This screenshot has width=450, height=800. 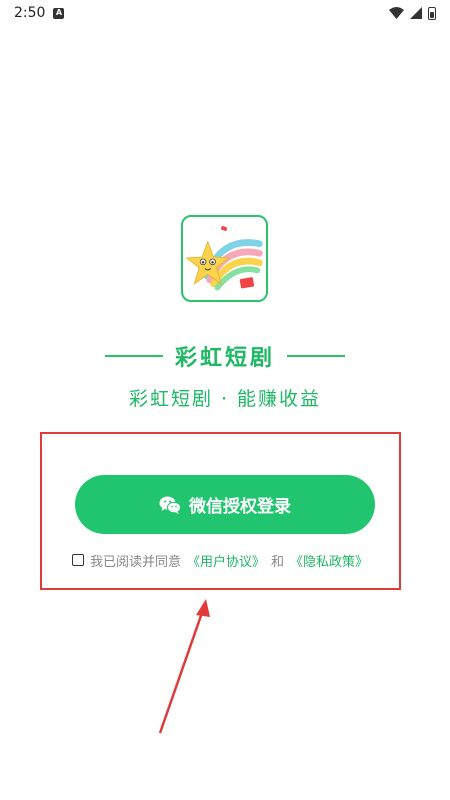 What do you see at coordinates (78, 560) in the screenshot?
I see `agree-checkbox` at bounding box center [78, 560].